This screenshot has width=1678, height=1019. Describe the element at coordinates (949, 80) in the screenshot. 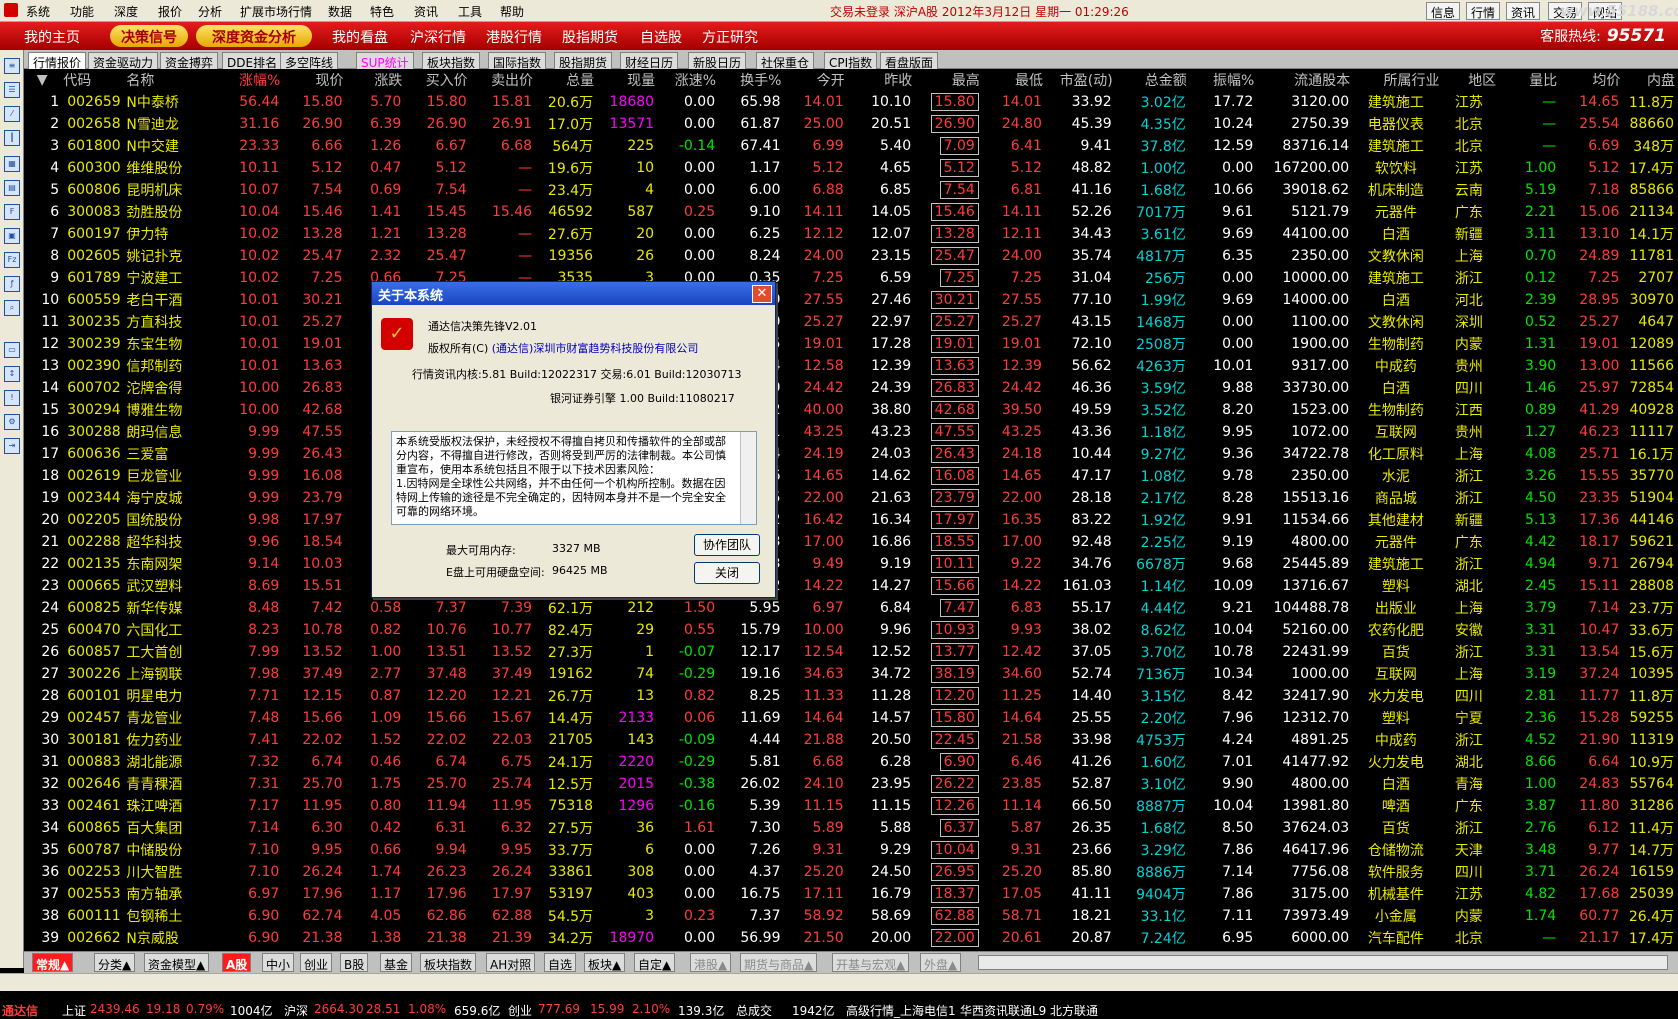

I see `header-high: 最高` at that location.